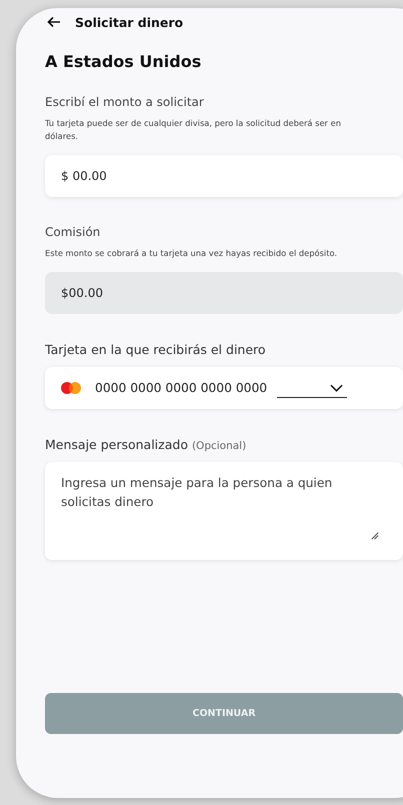  I want to click on optional-note: (Opcional), so click(219, 446).